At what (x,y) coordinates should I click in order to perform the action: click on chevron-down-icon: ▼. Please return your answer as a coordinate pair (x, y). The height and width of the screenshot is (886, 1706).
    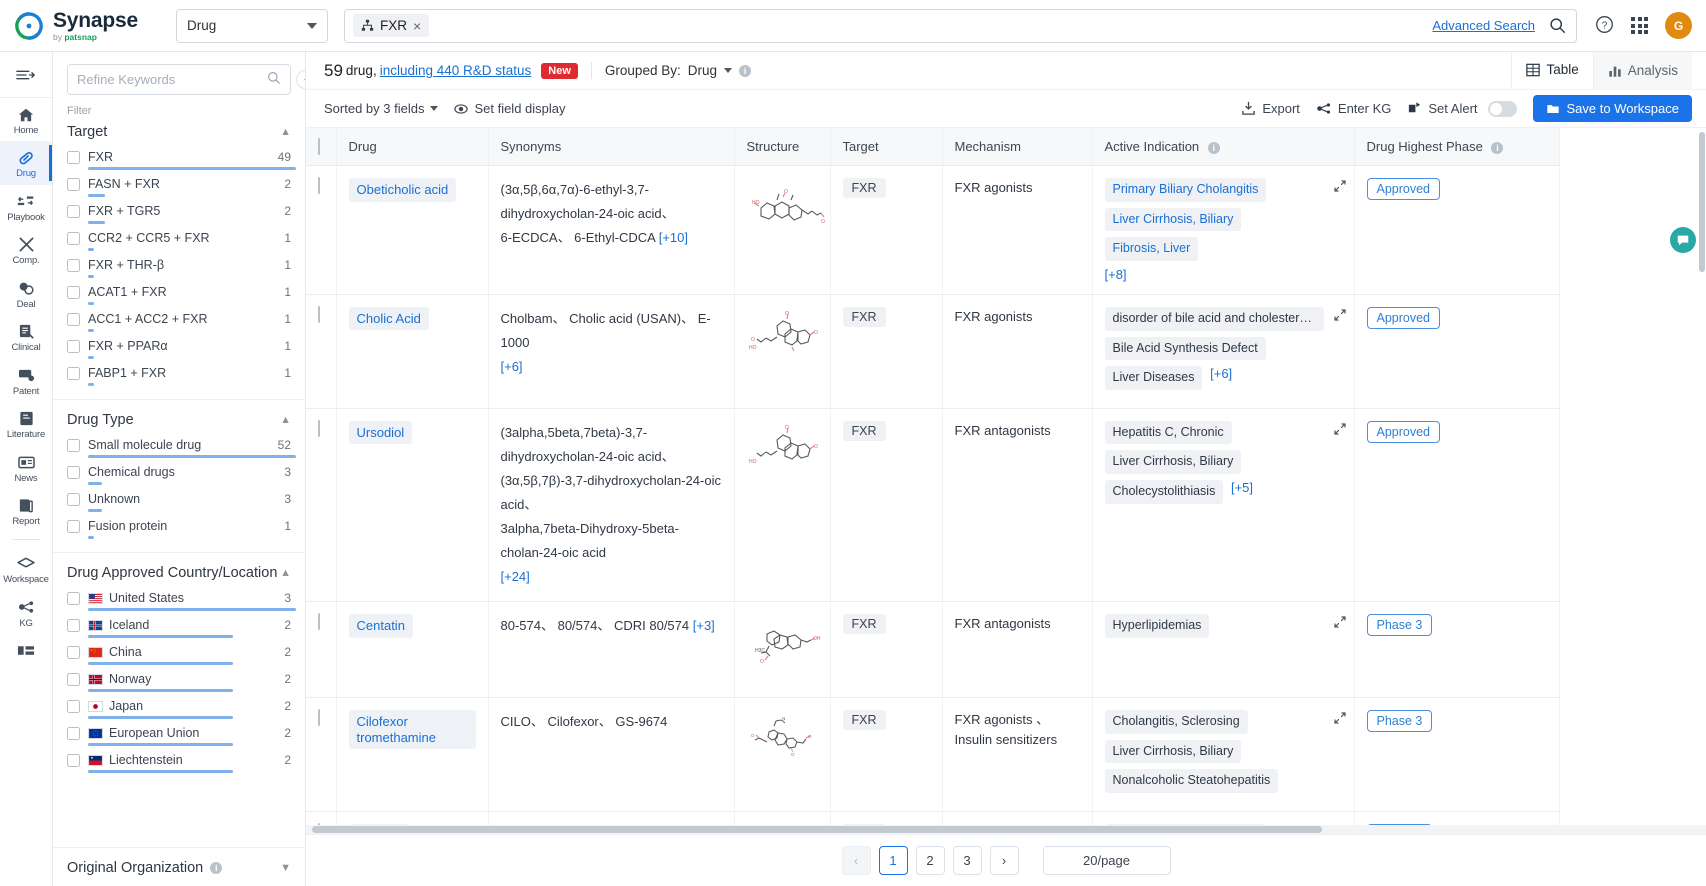
    Looking at the image, I should click on (285, 868).